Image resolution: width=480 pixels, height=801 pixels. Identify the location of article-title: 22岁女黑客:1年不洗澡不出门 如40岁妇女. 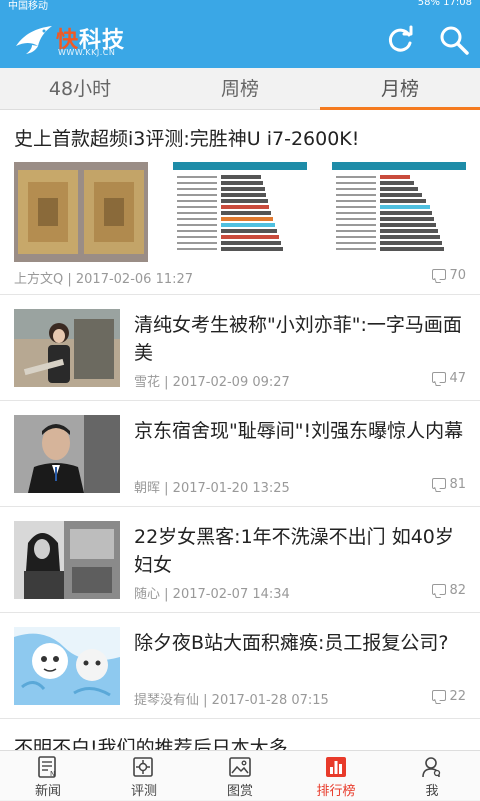
(299, 551).